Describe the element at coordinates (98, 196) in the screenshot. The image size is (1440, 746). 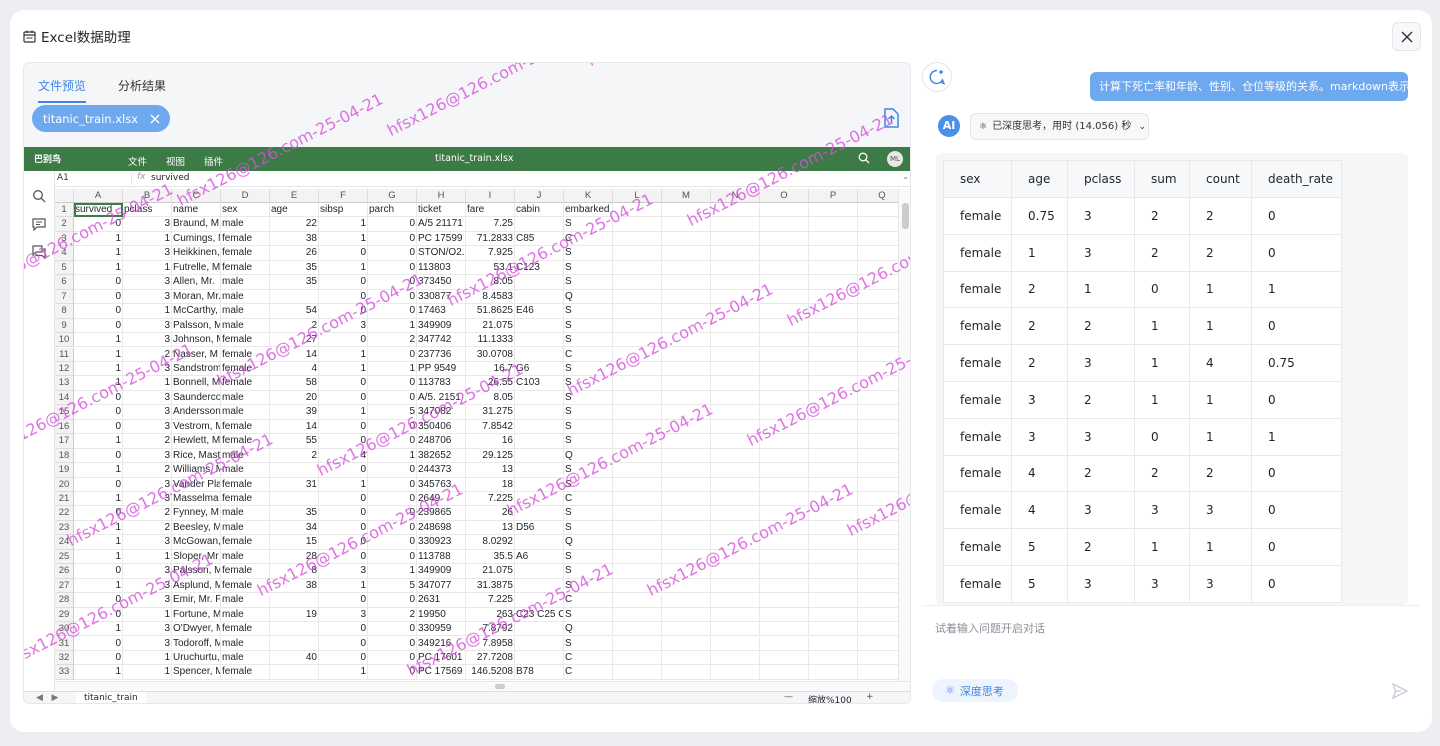
I see `column-header-a: A` at that location.